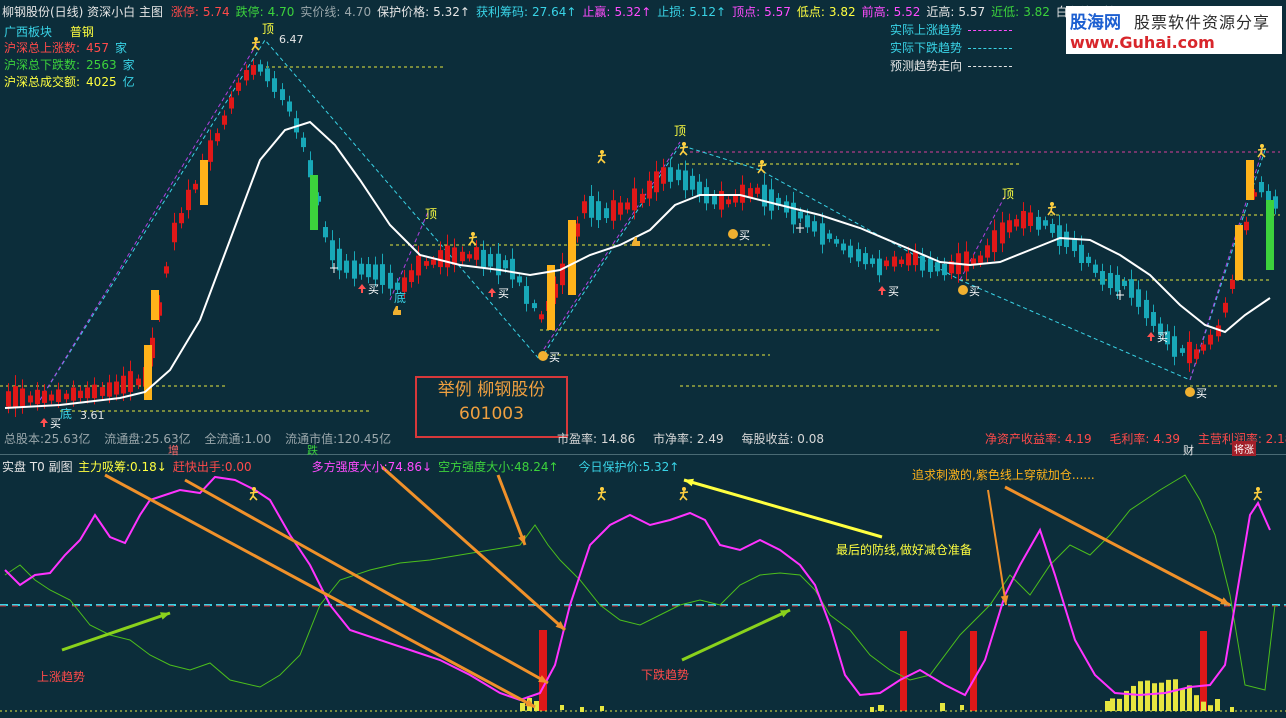 This screenshot has width=1286, height=718. I want to click on down-trend-note: 下跌趋势, so click(665, 675).